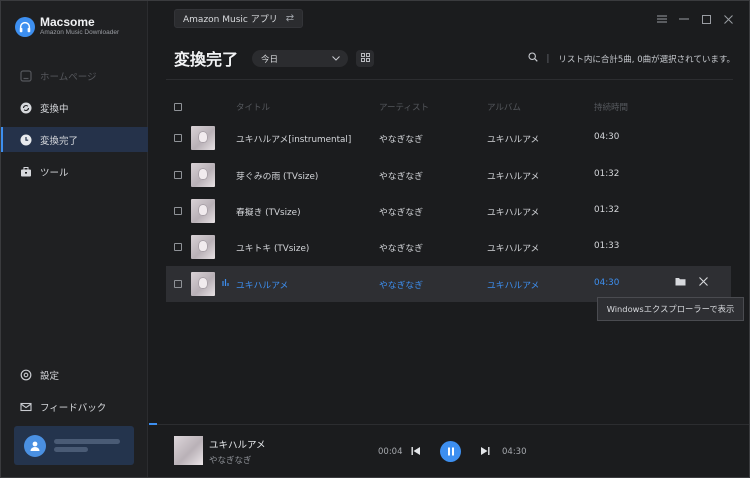  Describe the element at coordinates (504, 107) in the screenshot. I see `column-header-album: アルバム` at that location.